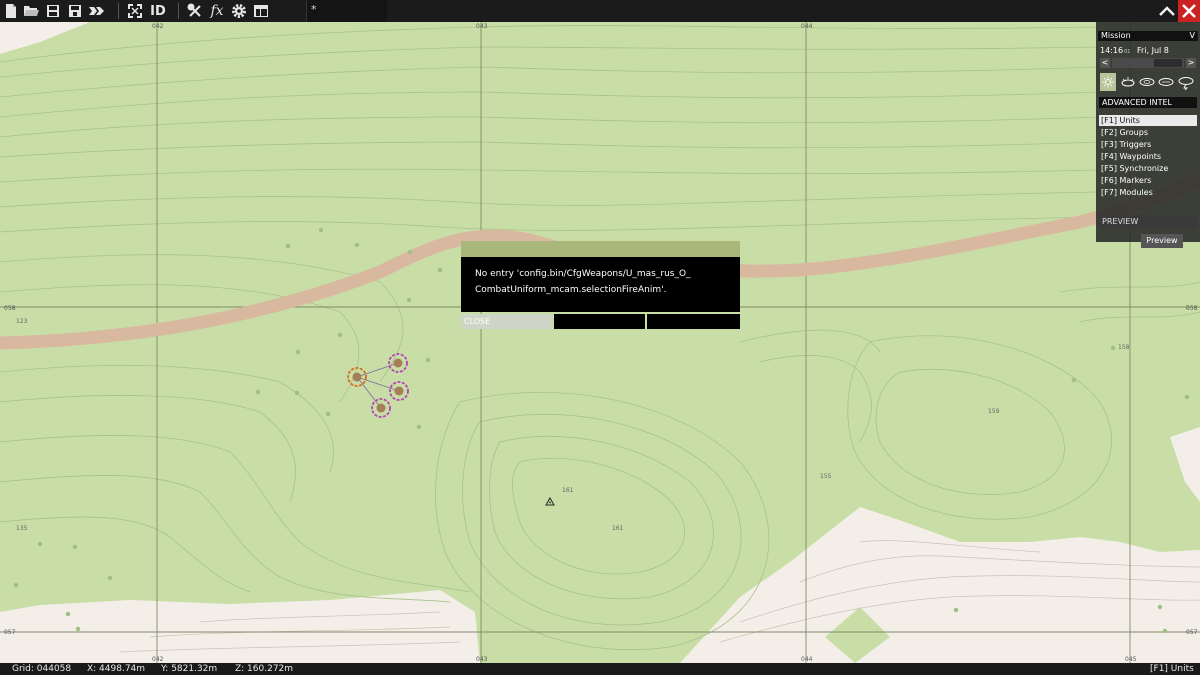 The image size is (1200, 675). I want to click on preview-header-label: PREVIEW, so click(1120, 221).